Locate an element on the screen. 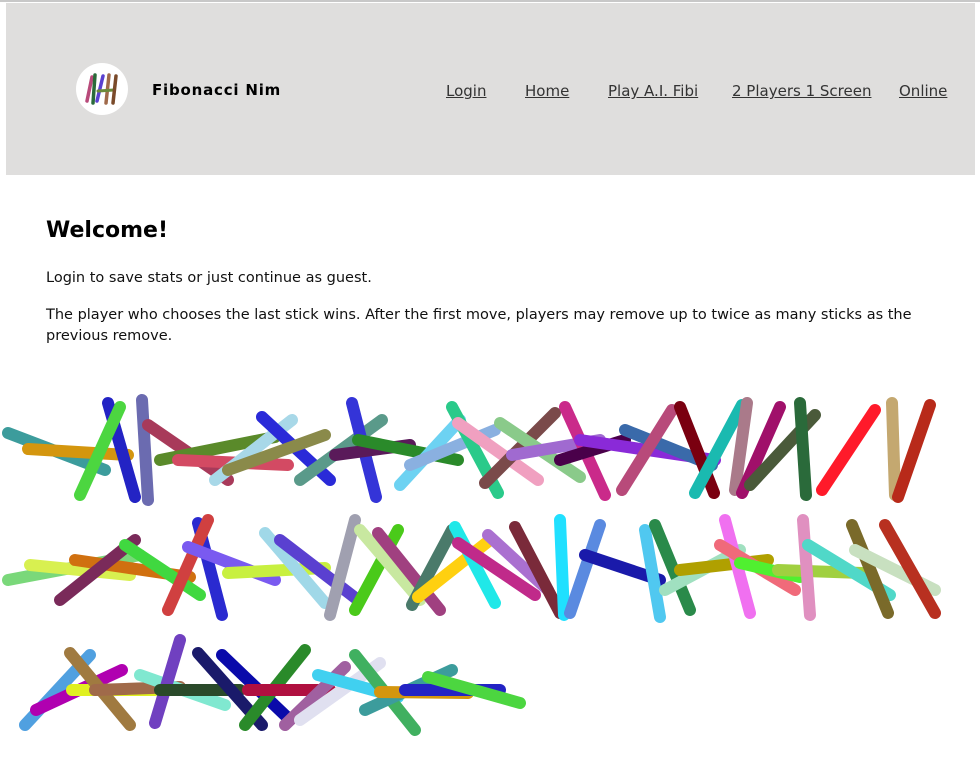 This screenshot has width=980, height=761. nav-two-players-one-screen: 2 Players 1 Screen is located at coordinates (801, 91).